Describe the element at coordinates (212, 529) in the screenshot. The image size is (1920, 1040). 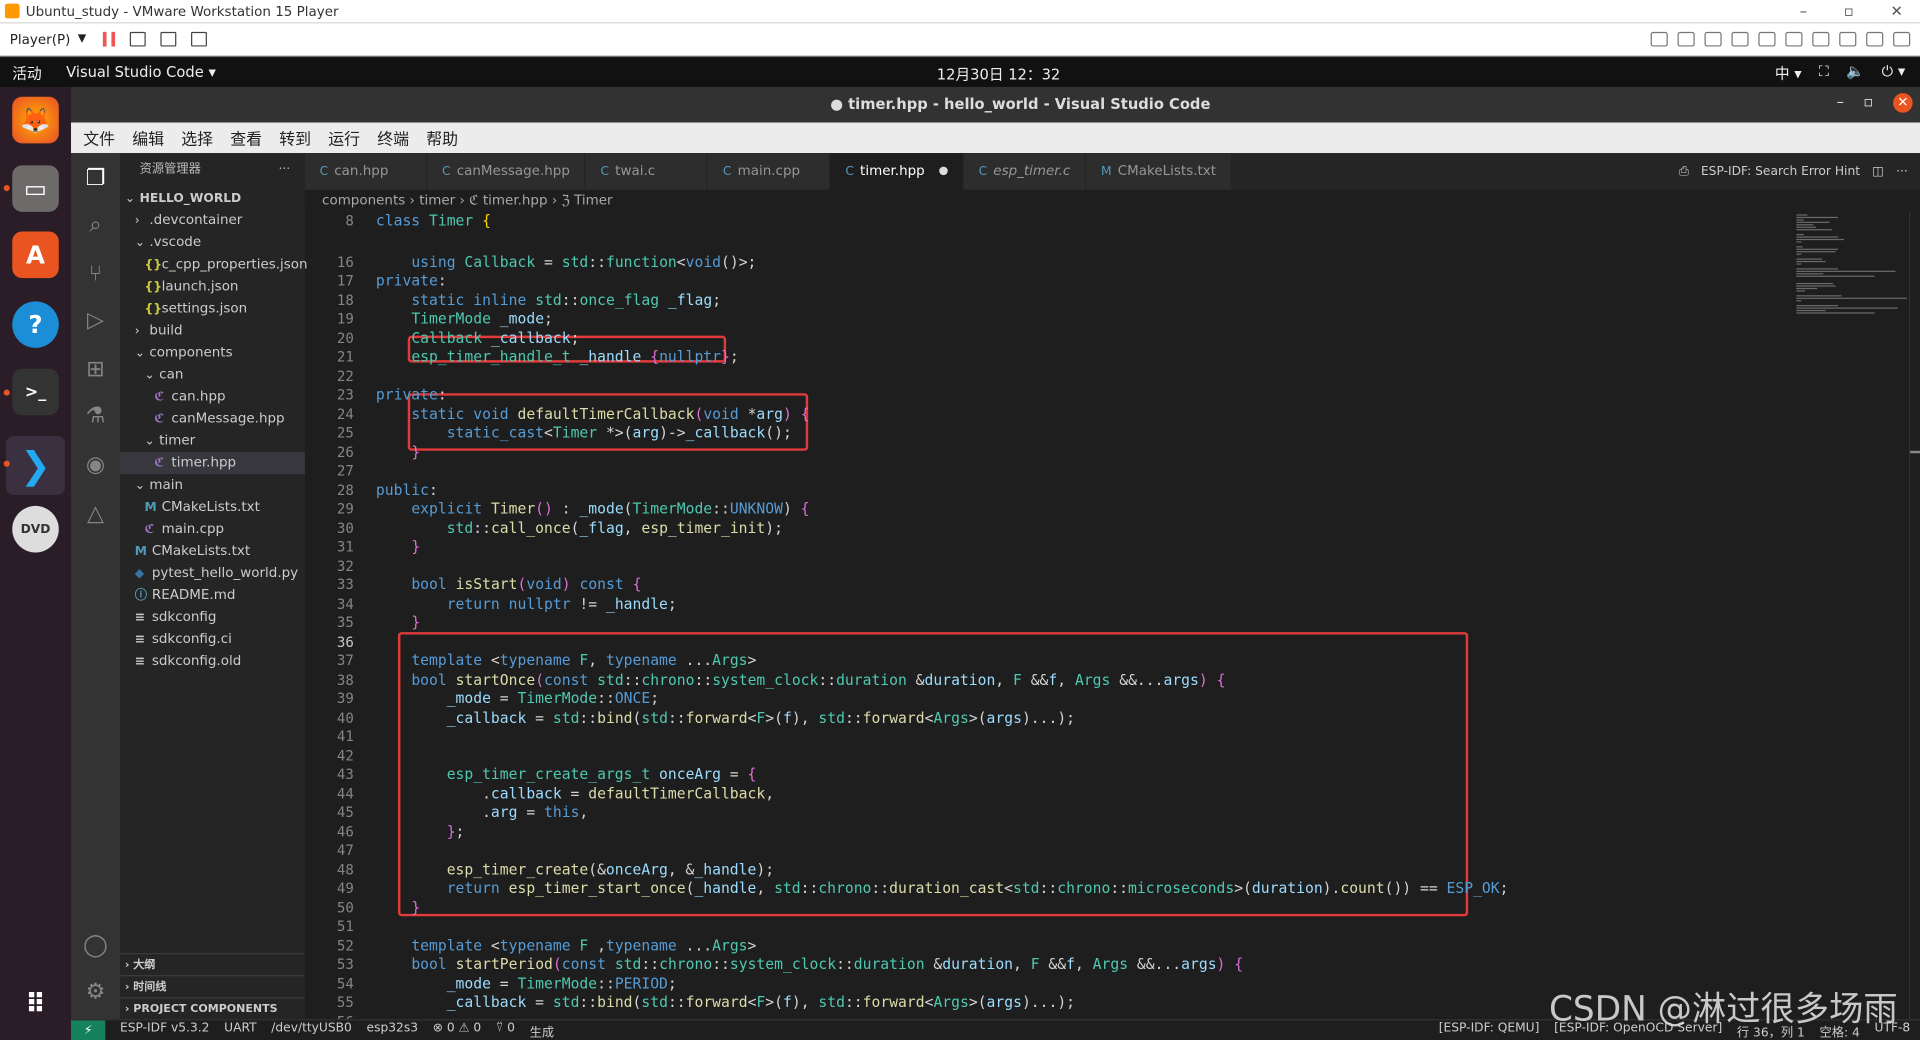
I see `tree-file: ℭmain.cpp` at that location.